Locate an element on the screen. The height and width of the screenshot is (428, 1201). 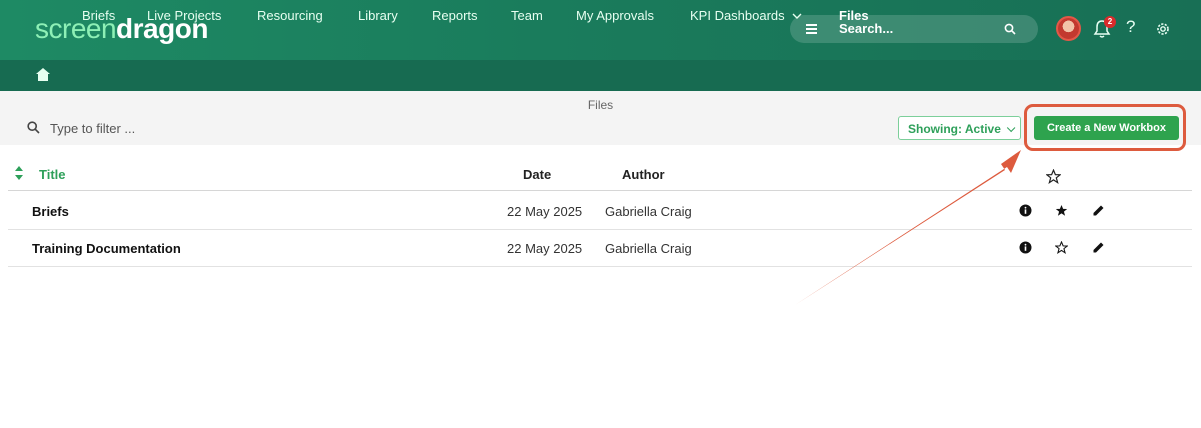
main-nav is located at coordinates (600, 75).